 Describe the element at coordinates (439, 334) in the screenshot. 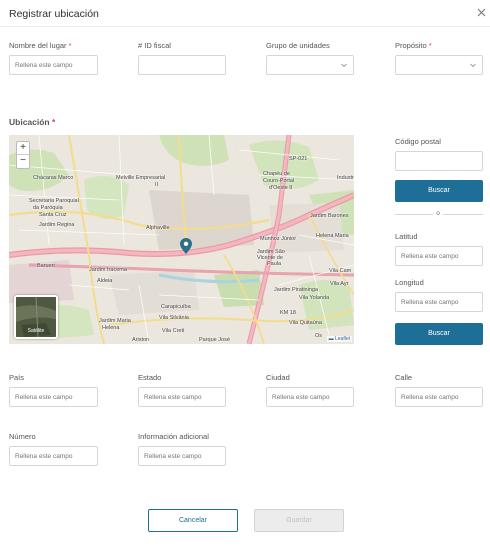

I see `search-coords-button: Buscar` at that location.